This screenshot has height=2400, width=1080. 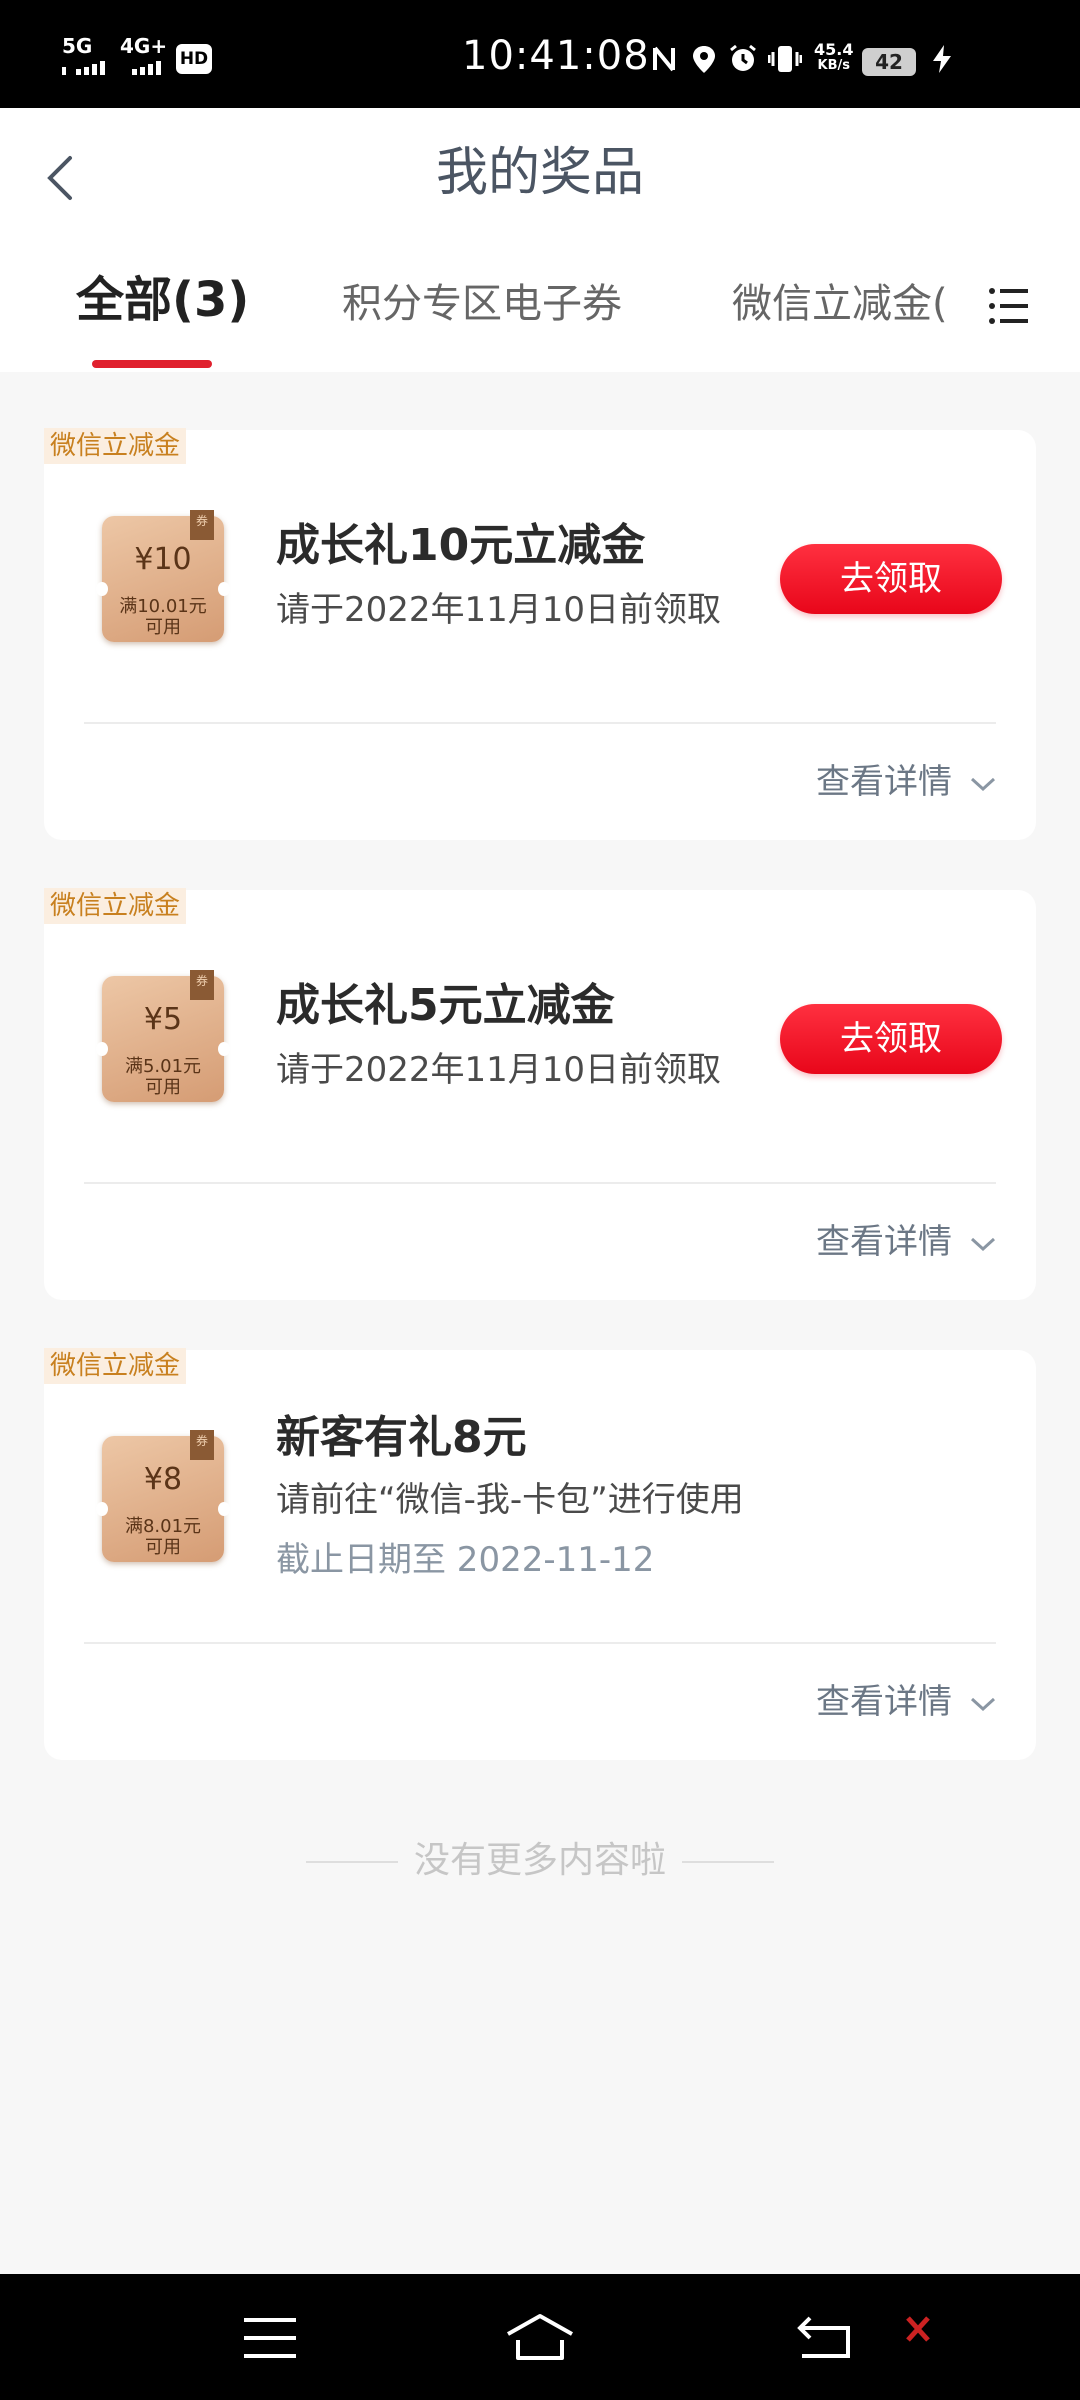 I want to click on coupon-condition-line1: 满5.01元, so click(x=163, y=1066).